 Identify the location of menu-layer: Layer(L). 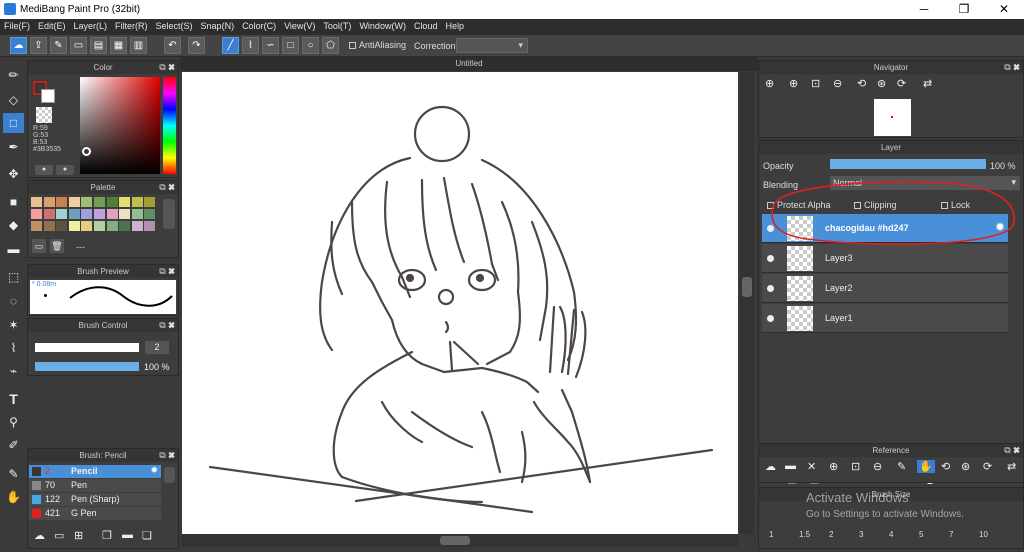
(91, 26).